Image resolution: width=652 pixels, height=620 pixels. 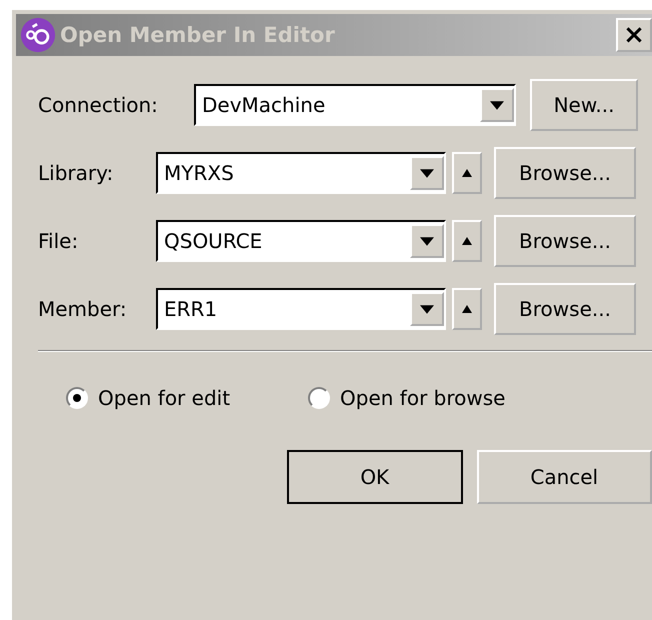 I want to click on value-combo: MYRXS, so click(x=301, y=173).